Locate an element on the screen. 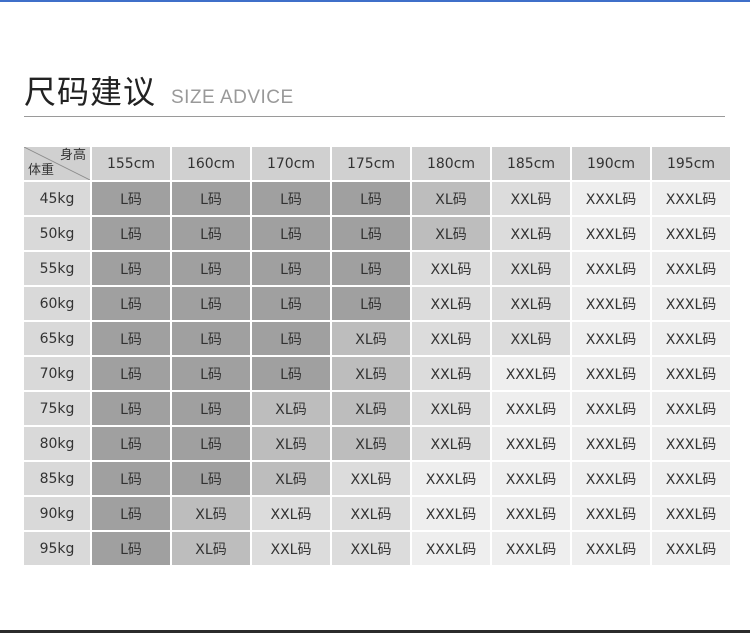 The image size is (750, 633). corner-height-label: 身高 is located at coordinates (72, 155).